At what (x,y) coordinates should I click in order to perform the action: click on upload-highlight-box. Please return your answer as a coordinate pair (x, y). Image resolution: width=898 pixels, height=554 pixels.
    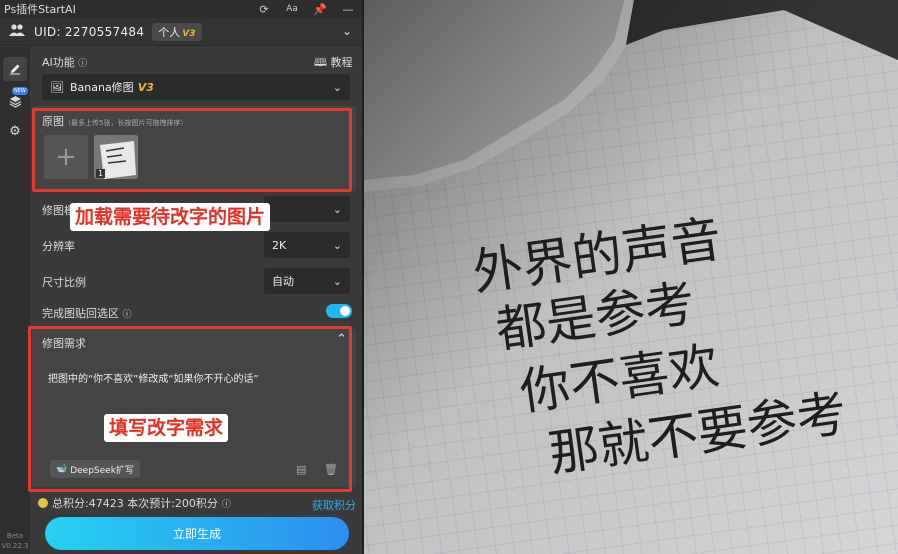
    Looking at the image, I should click on (192, 150).